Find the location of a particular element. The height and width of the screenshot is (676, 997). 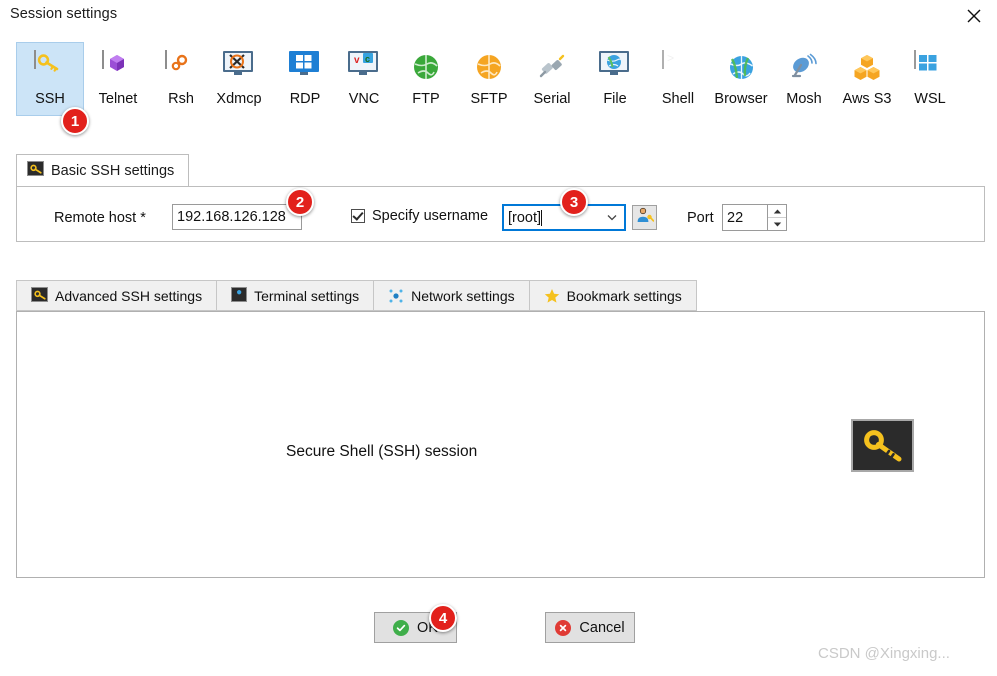

tab-advanced-ssh-settings: Advanced SSH settings is located at coordinates (116, 295).